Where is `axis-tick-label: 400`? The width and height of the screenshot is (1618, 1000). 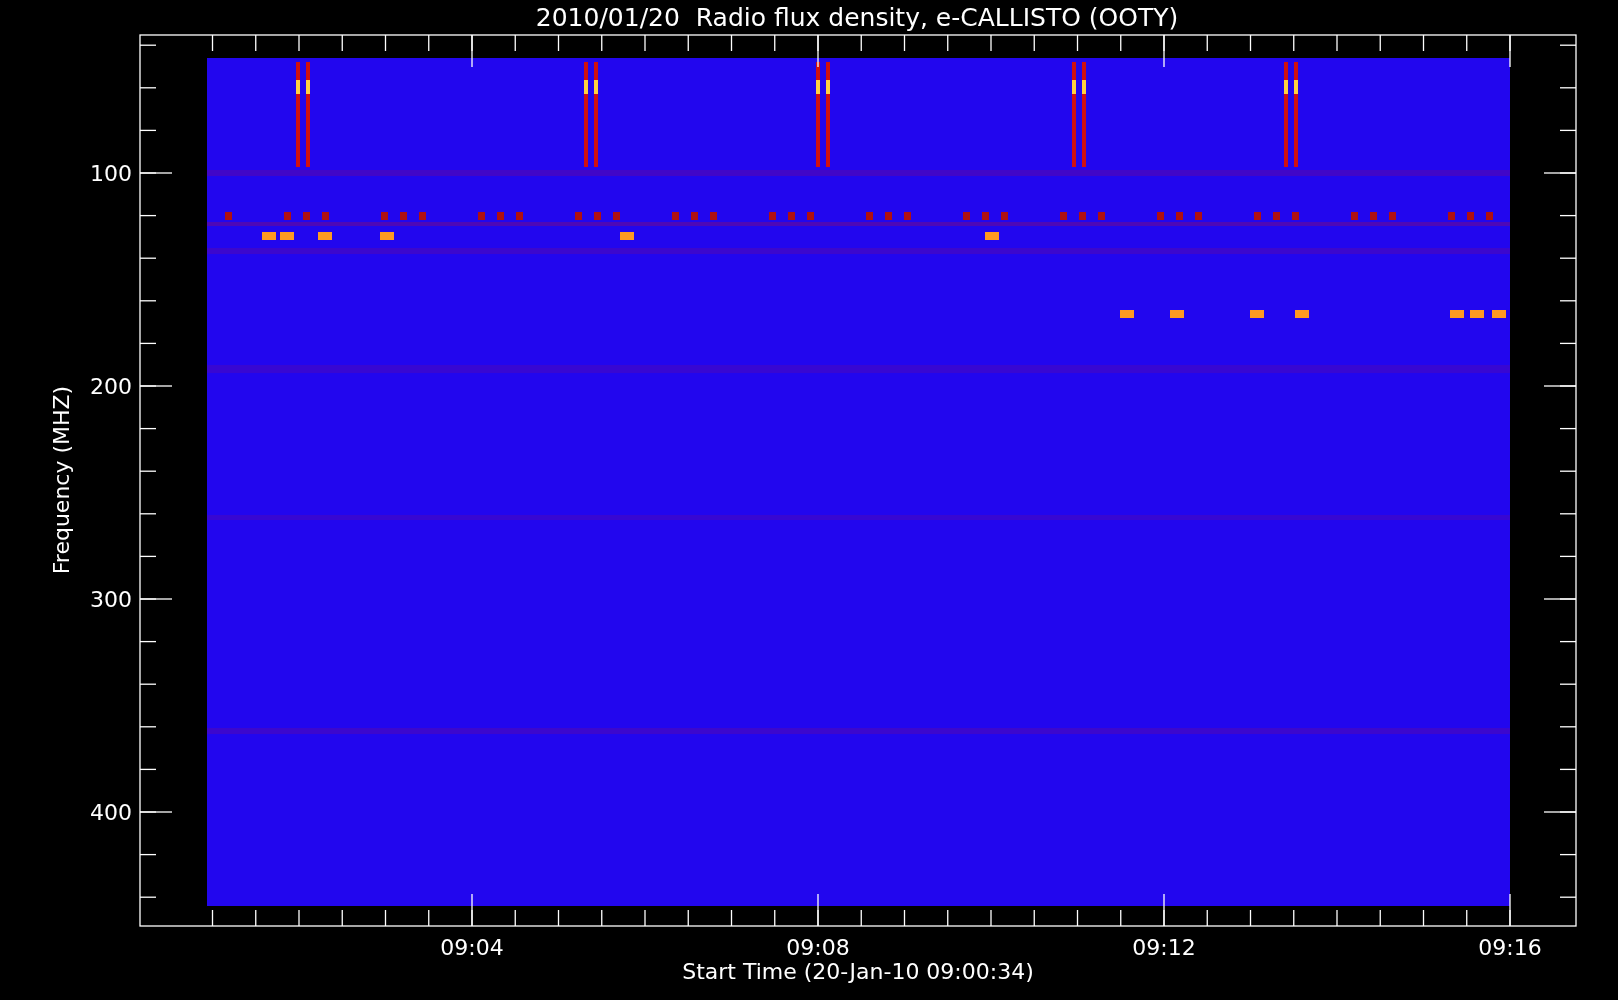 axis-tick-label: 400 is located at coordinates (111, 812).